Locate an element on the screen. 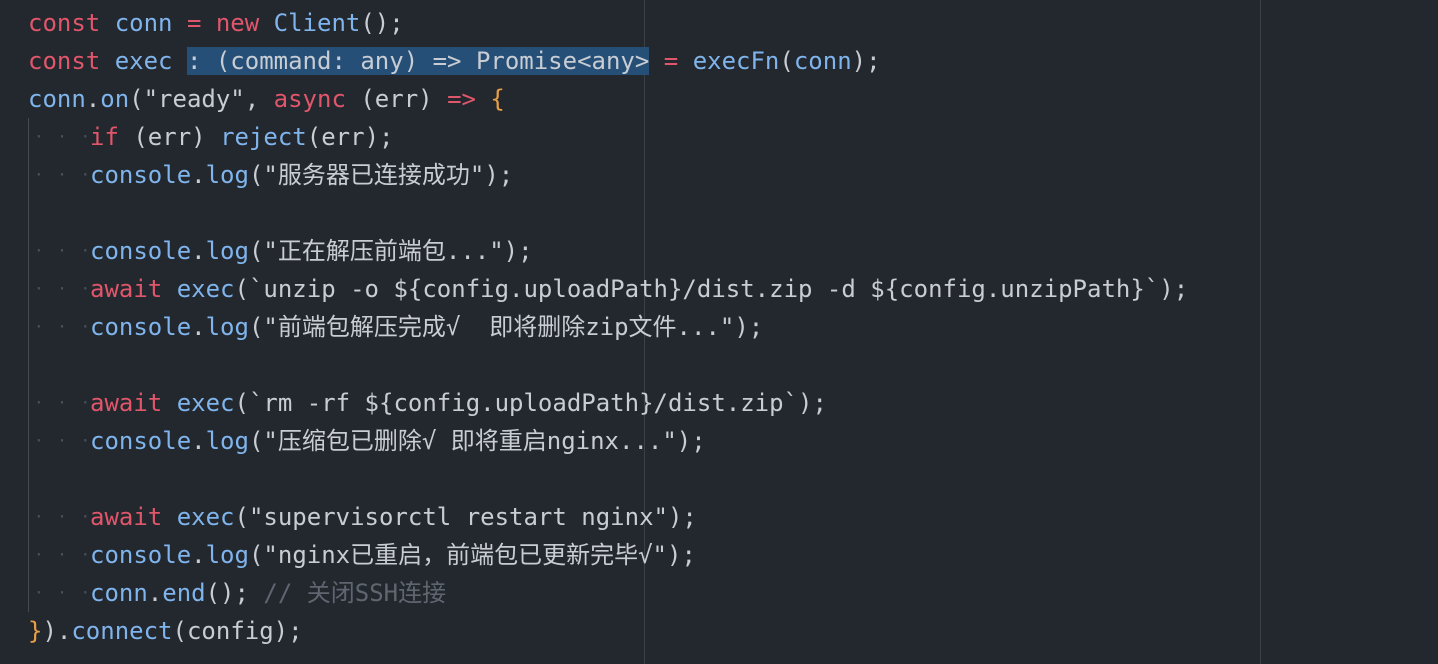 This screenshot has height=664, width=1438. code-token: { is located at coordinates (497, 99).